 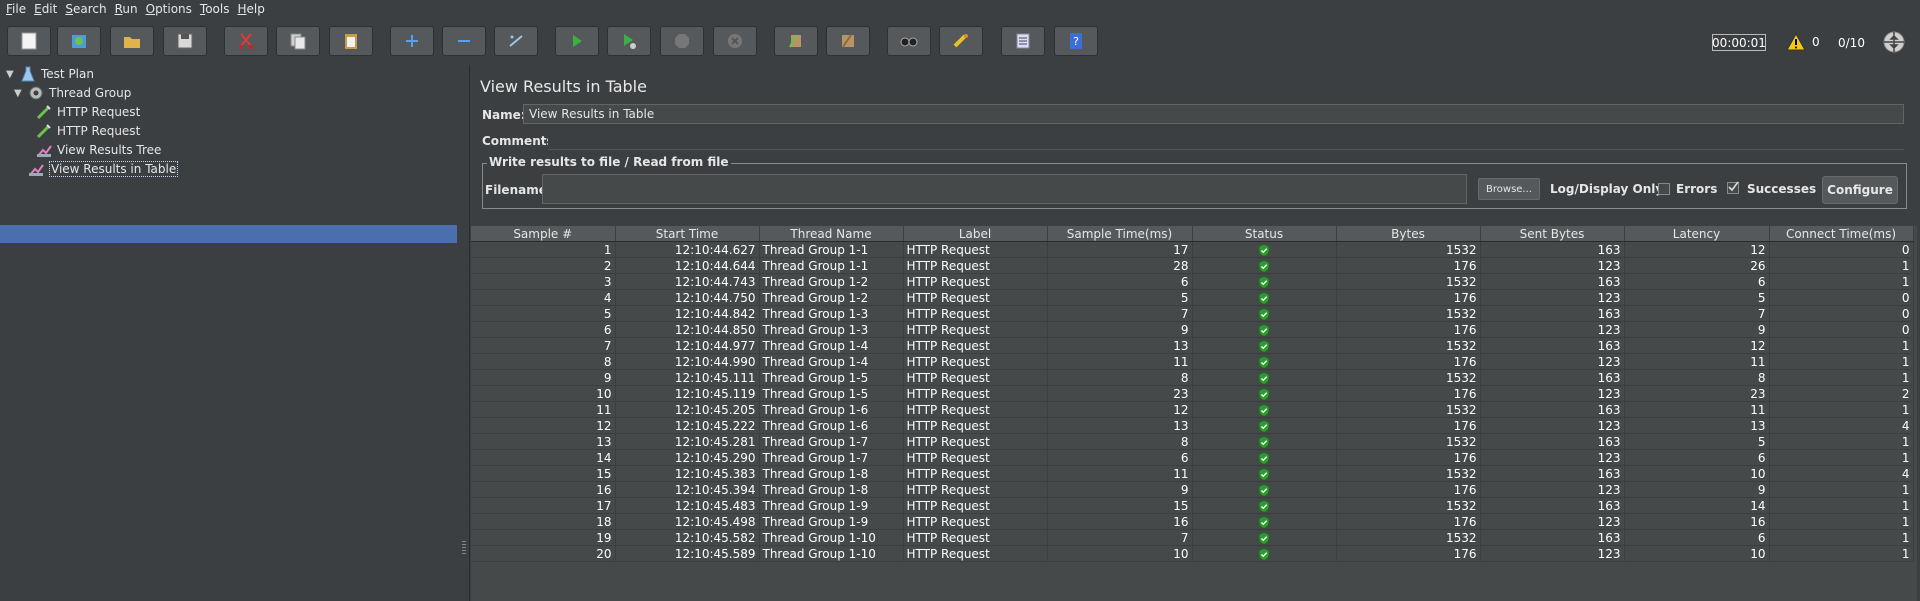 I want to click on latency-cell: 14, so click(x=1697, y=505).